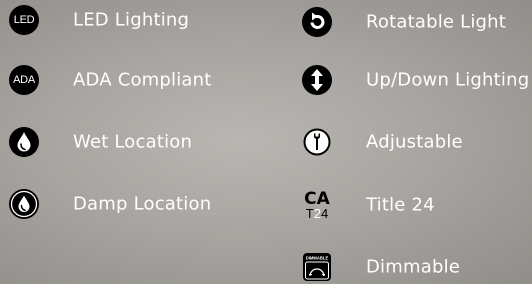 The width and height of the screenshot is (532, 284). What do you see at coordinates (142, 80) in the screenshot?
I see `legend-label: ADA Compliant` at bounding box center [142, 80].